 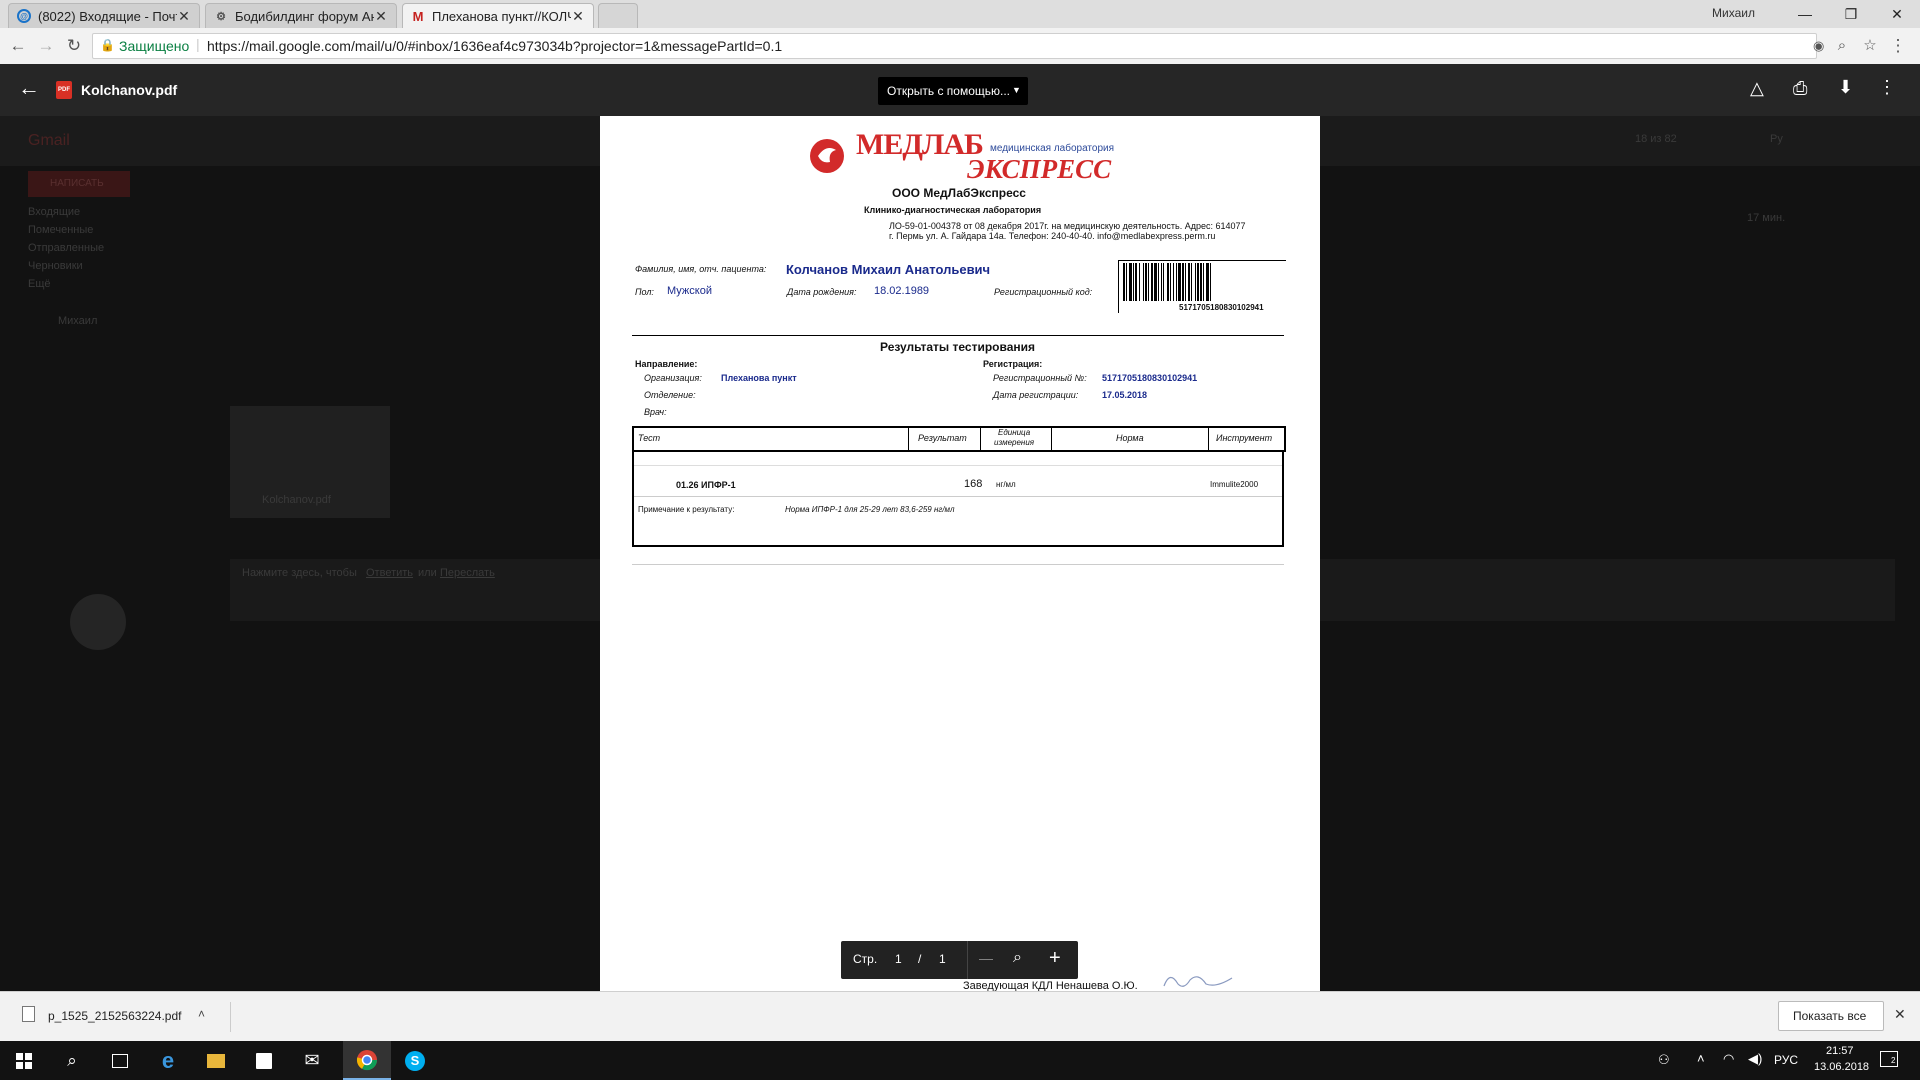 What do you see at coordinates (960, 1060) in the screenshot?
I see `taskbar: ⌕ e ✉ S ⚇ ˄ ◠ ◀) РУС 21:57 13.06.2018 2` at bounding box center [960, 1060].